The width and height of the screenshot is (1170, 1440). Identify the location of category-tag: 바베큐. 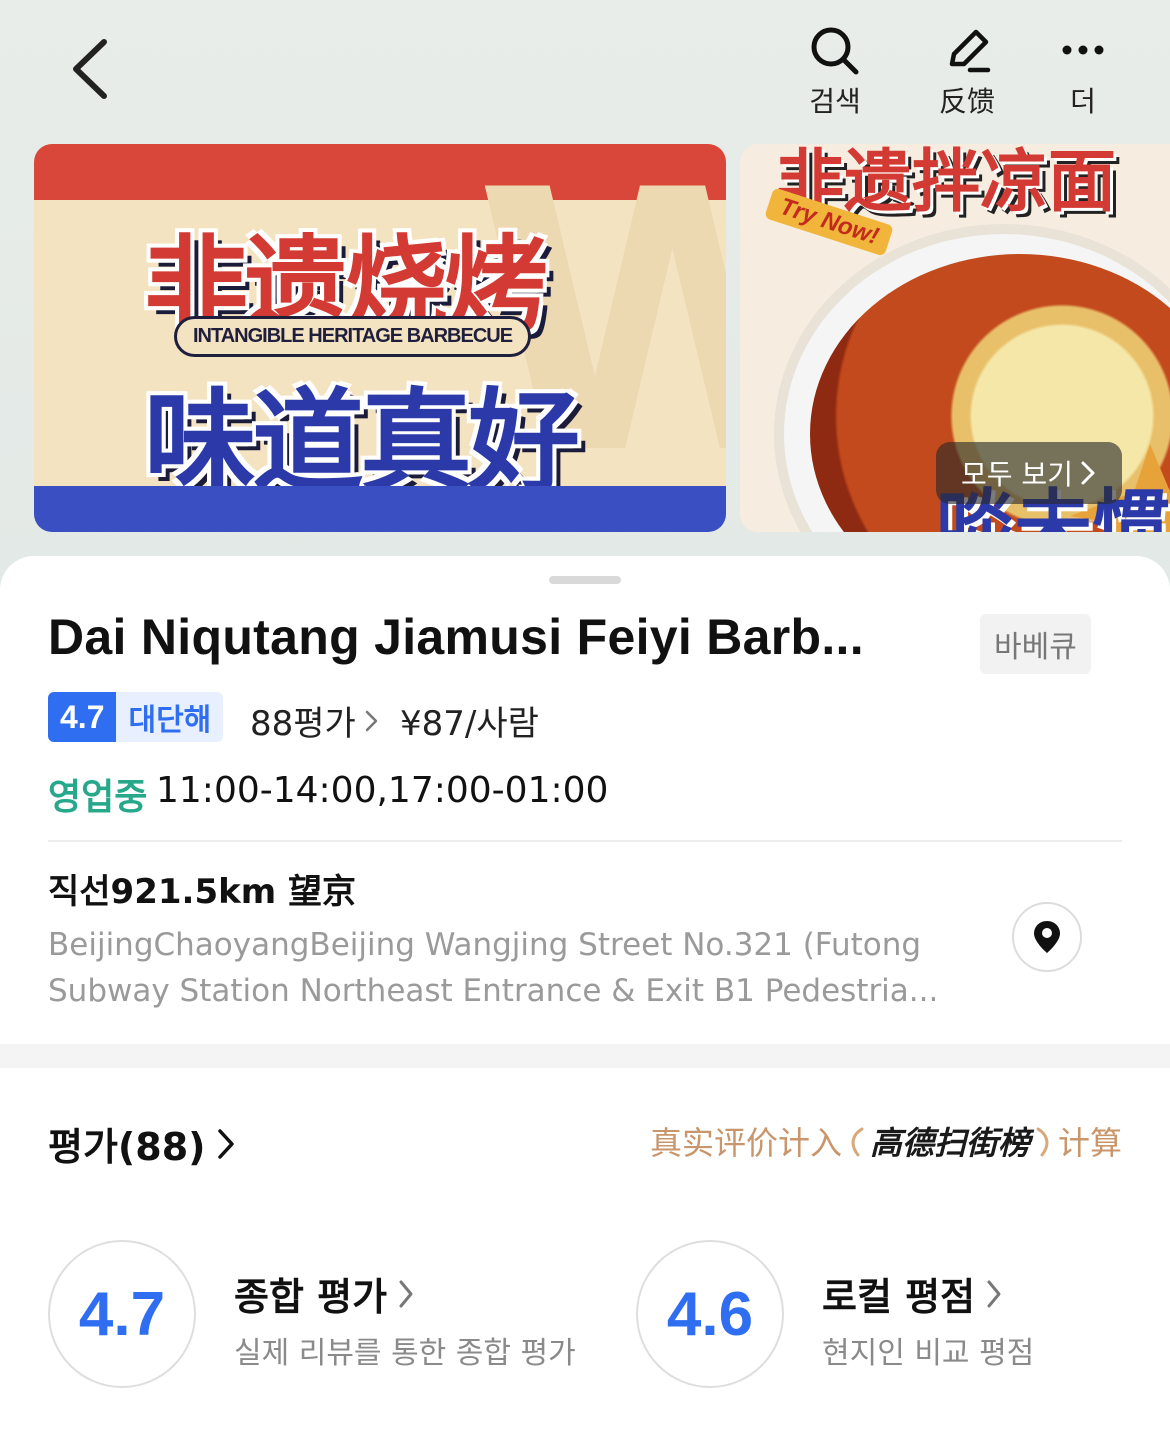
(1035, 644).